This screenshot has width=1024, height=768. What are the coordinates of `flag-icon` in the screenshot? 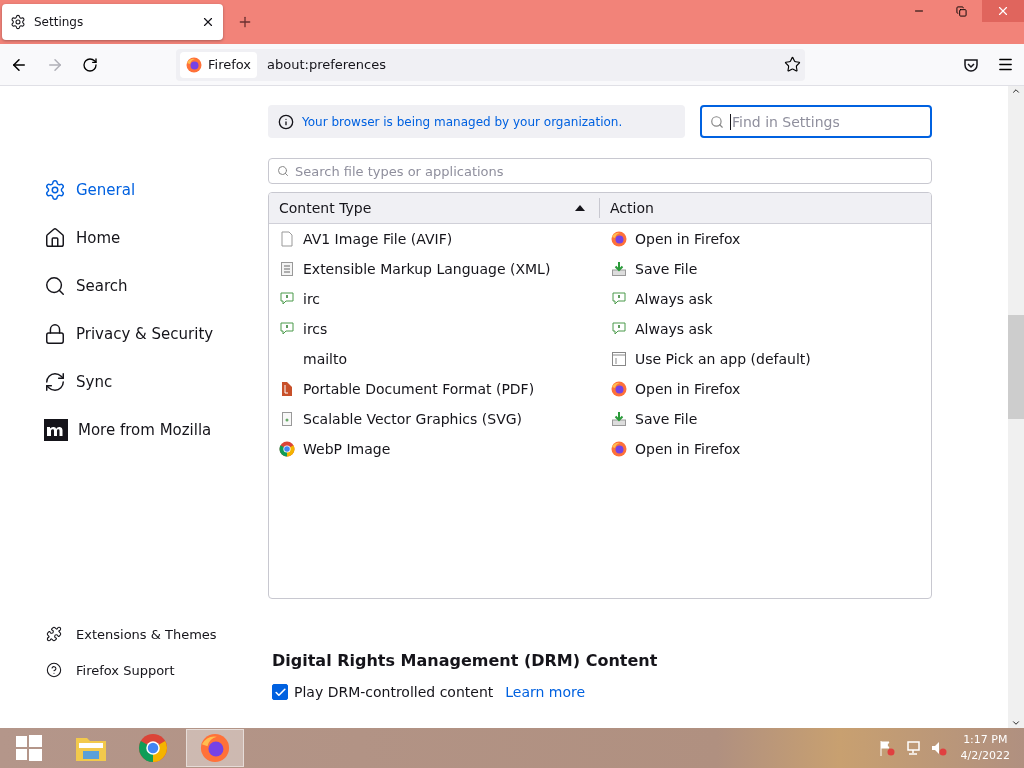 It's located at (886, 748).